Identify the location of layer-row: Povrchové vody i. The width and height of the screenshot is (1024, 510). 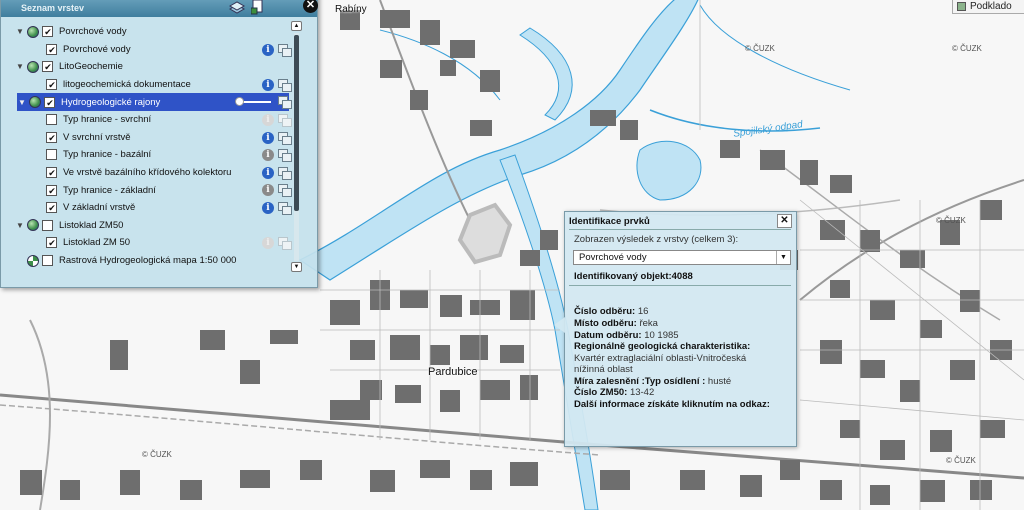
(154, 50).